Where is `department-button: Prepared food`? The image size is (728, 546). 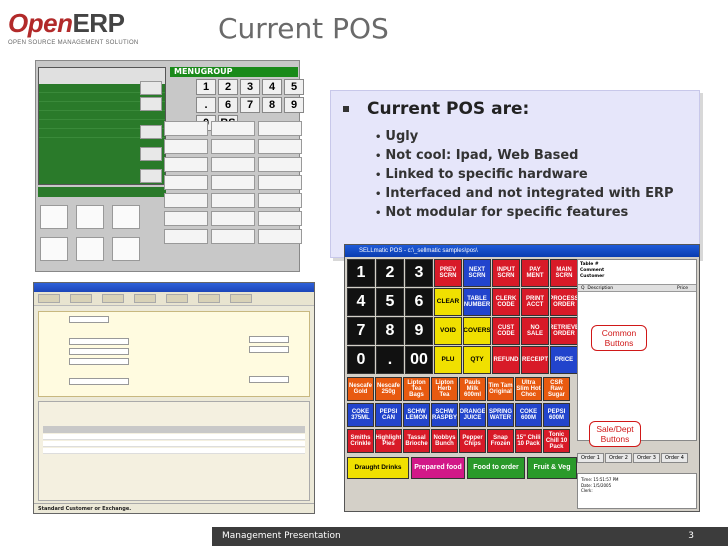
department-button: Prepared food is located at coordinates (438, 468).